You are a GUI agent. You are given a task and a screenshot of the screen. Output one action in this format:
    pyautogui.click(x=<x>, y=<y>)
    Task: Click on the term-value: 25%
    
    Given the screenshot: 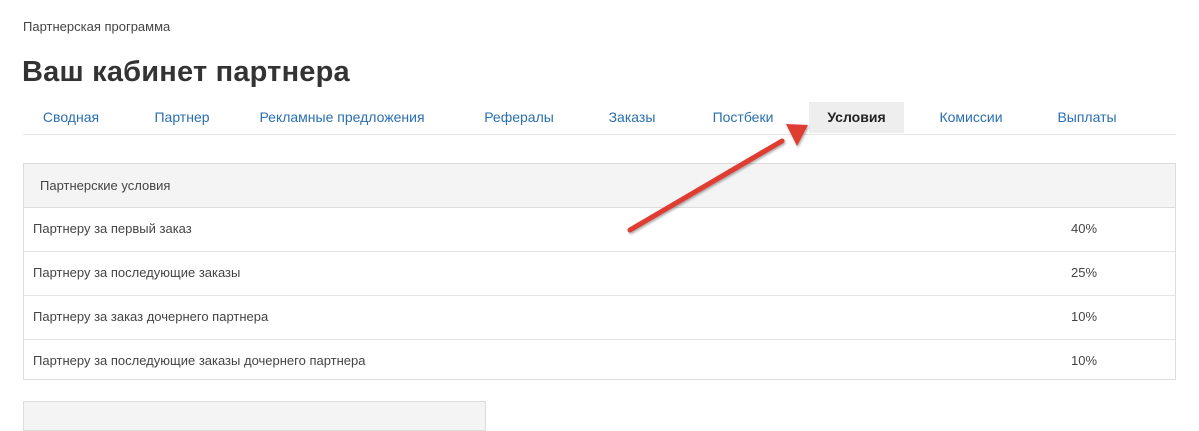 What is the action you would take?
    pyautogui.click(x=1084, y=272)
    